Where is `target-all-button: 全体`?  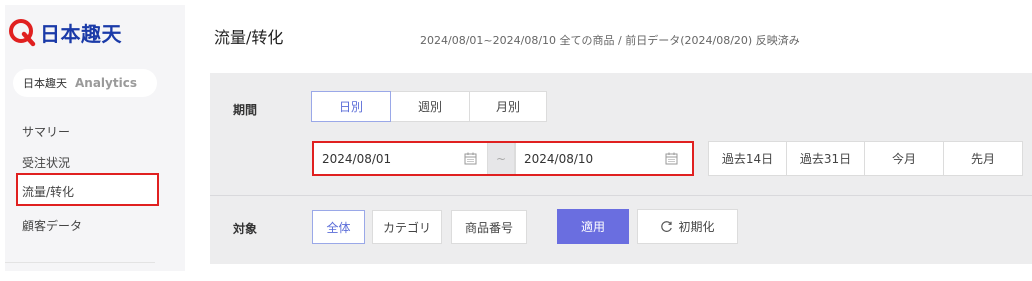 target-all-button: 全体 is located at coordinates (338, 227).